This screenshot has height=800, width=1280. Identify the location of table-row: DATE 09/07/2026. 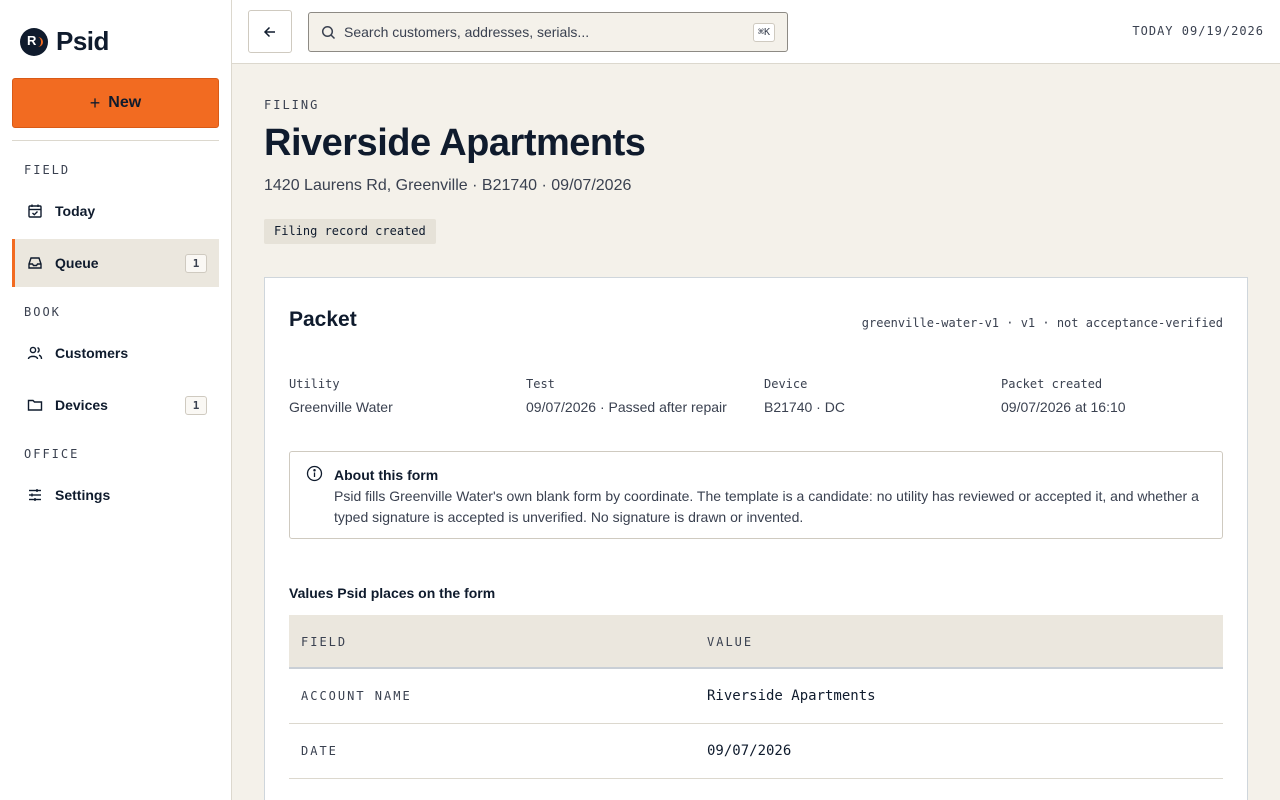
(756, 751).